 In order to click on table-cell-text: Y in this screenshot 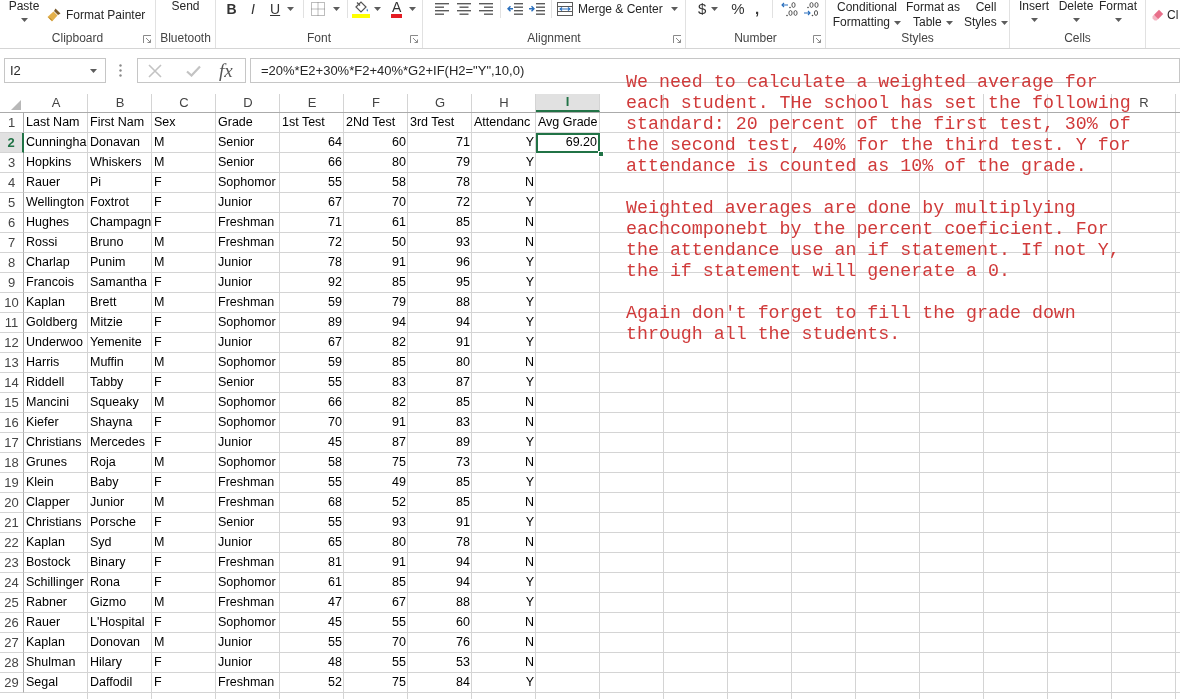, I will do `click(529, 522)`.